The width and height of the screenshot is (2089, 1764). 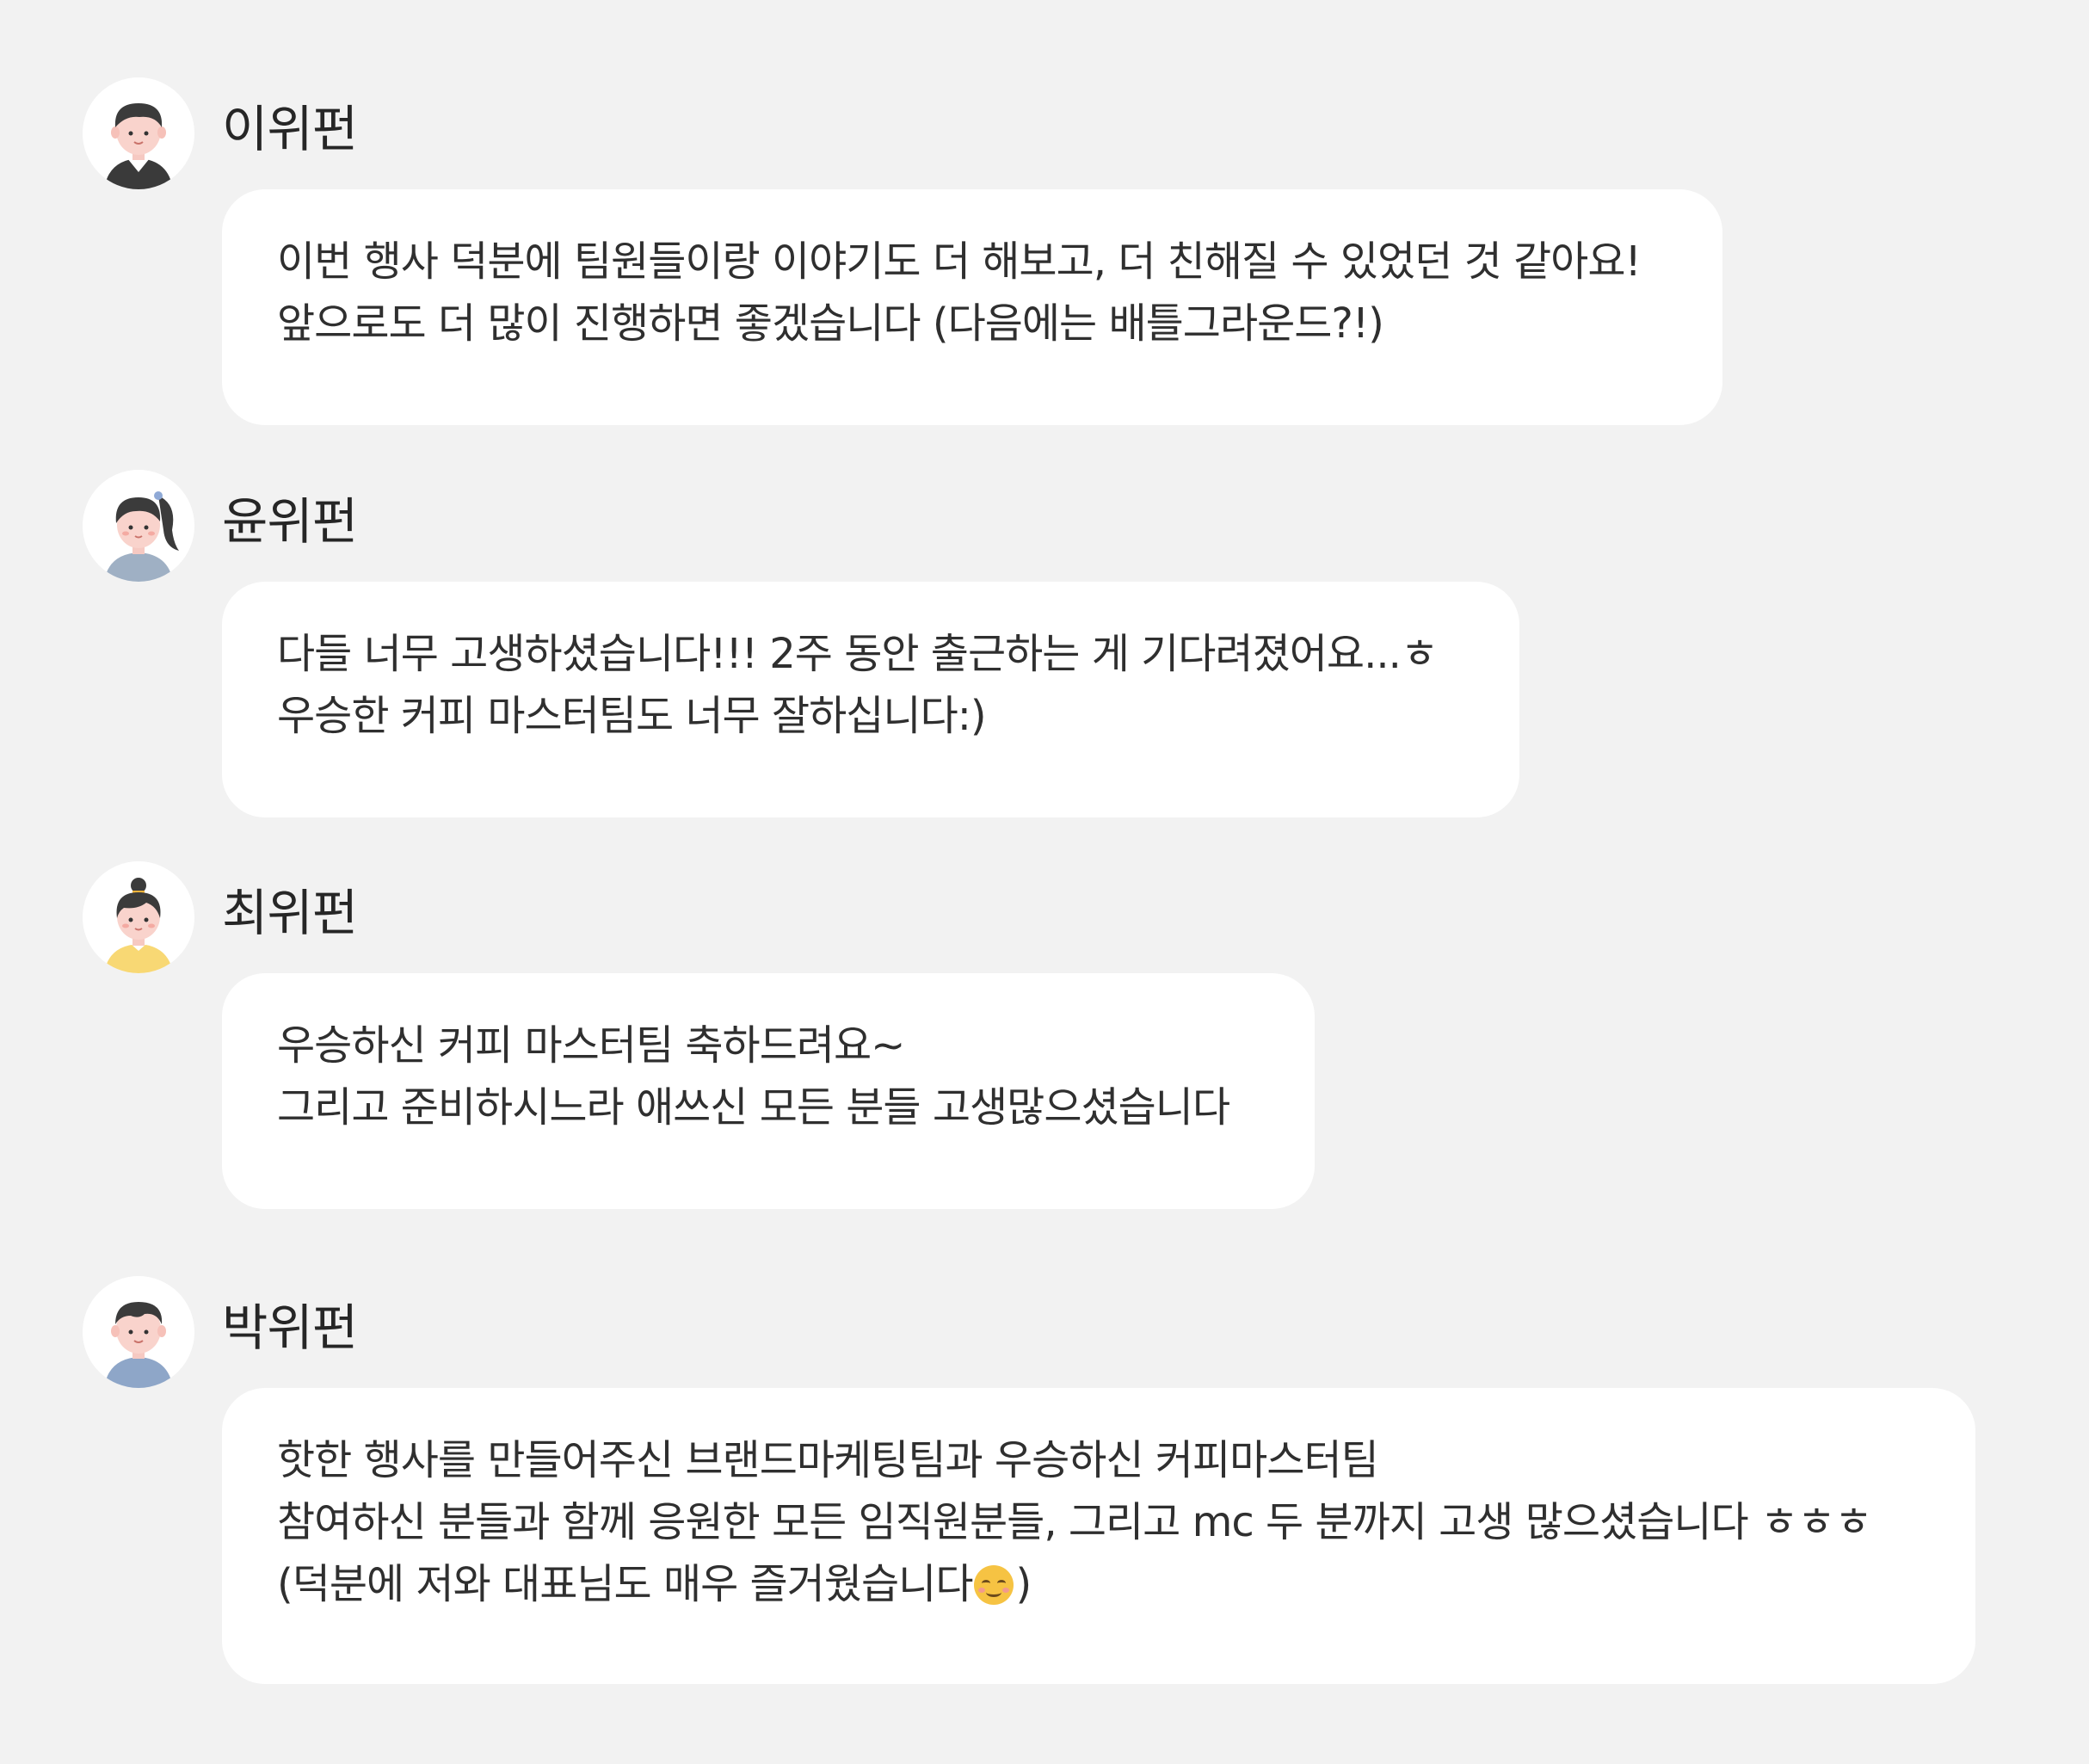 I want to click on comment-text-line: 핫한 행사를 만들어주신 브랜드마케팅팀과 우승하신 커피마스터팀, so click(x=828, y=1460).